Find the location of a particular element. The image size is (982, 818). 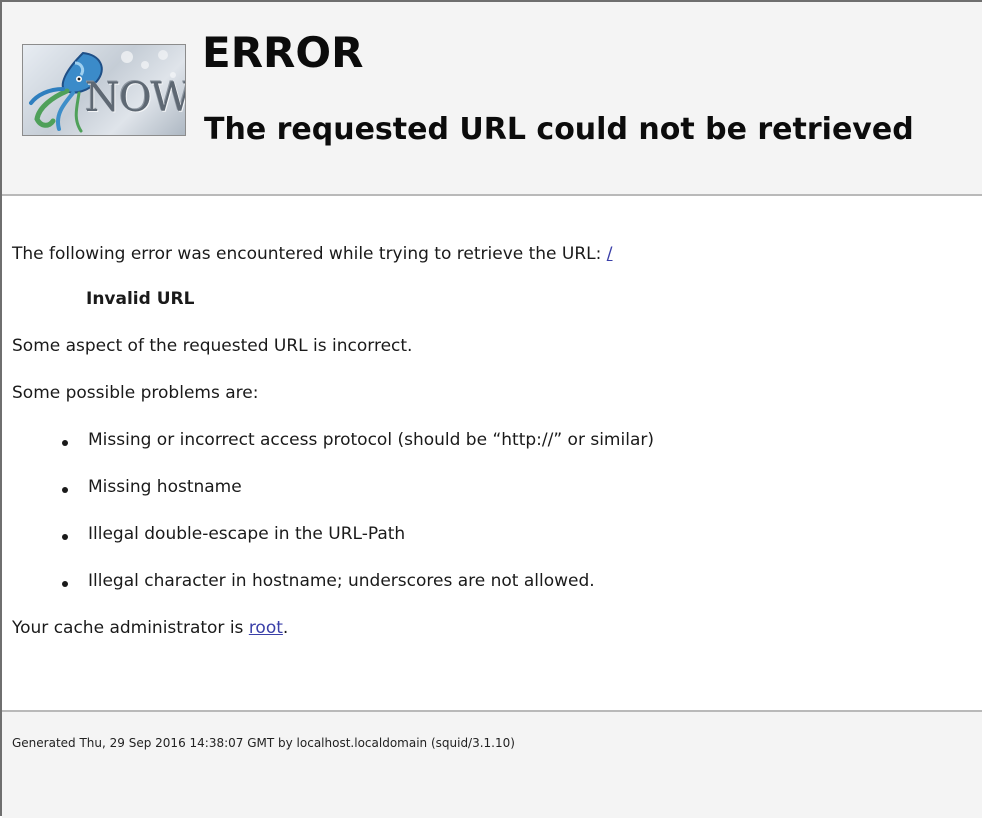

page-title: ERROR is located at coordinates (283, 52).